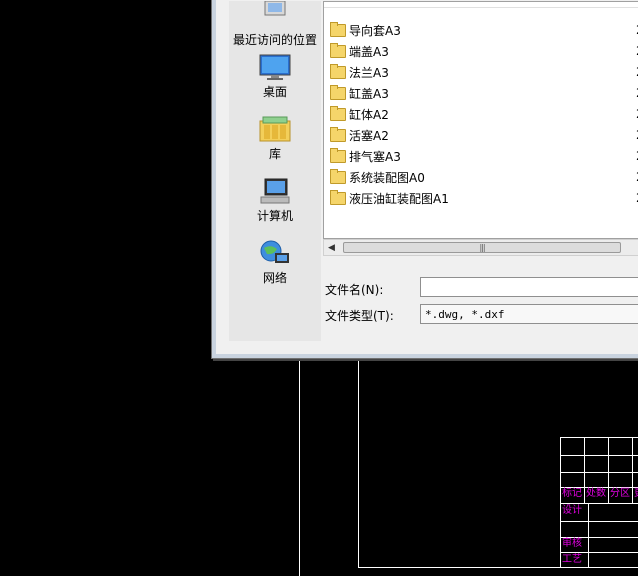  I want to click on tb-process: 工艺, so click(572, 559).